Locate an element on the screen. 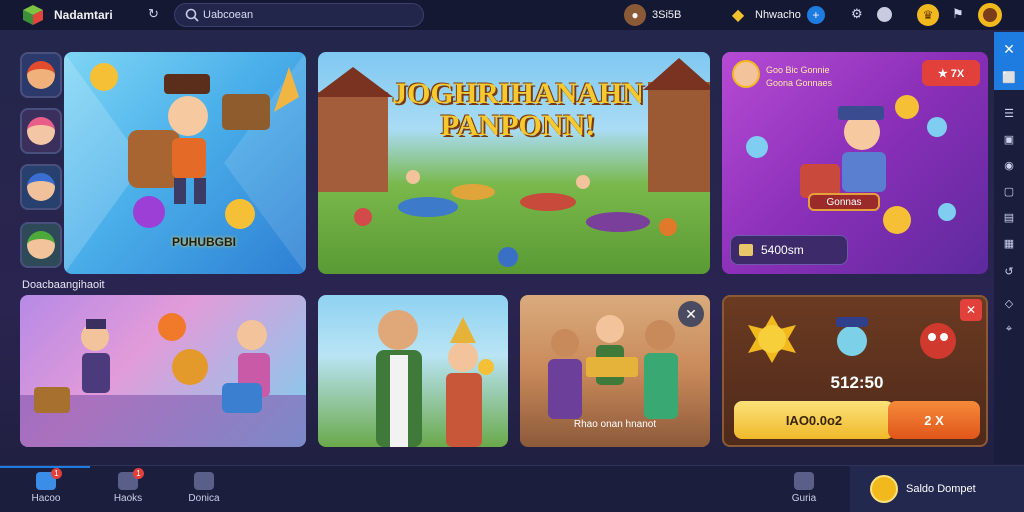 This screenshot has width=1024, height=512. flag-icon: ⚑ is located at coordinates (958, 14).